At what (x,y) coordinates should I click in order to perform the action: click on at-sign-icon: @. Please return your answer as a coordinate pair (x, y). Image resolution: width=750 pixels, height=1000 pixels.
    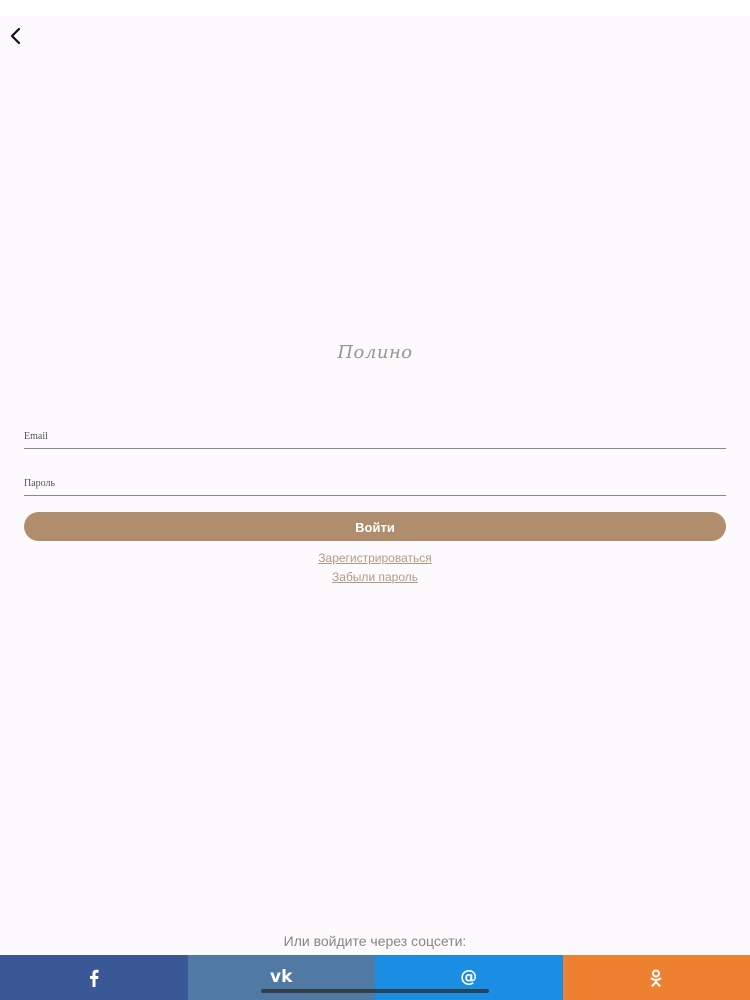
    Looking at the image, I should click on (469, 977).